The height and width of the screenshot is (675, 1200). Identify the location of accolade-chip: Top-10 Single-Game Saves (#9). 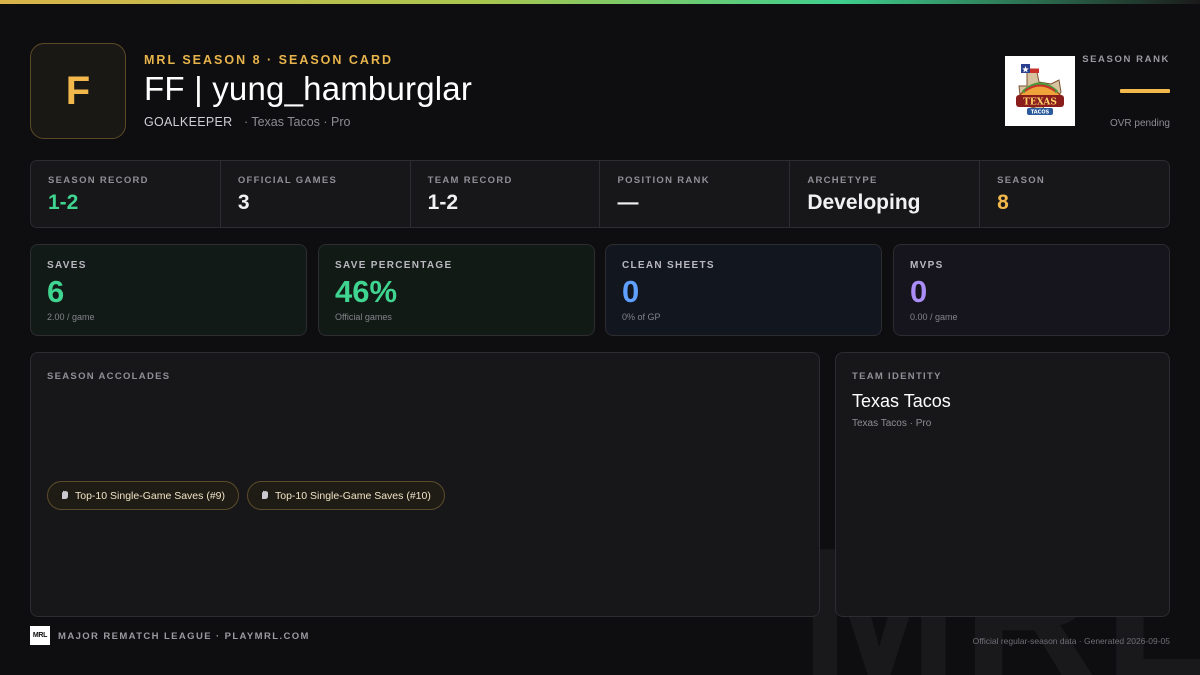
(143, 495).